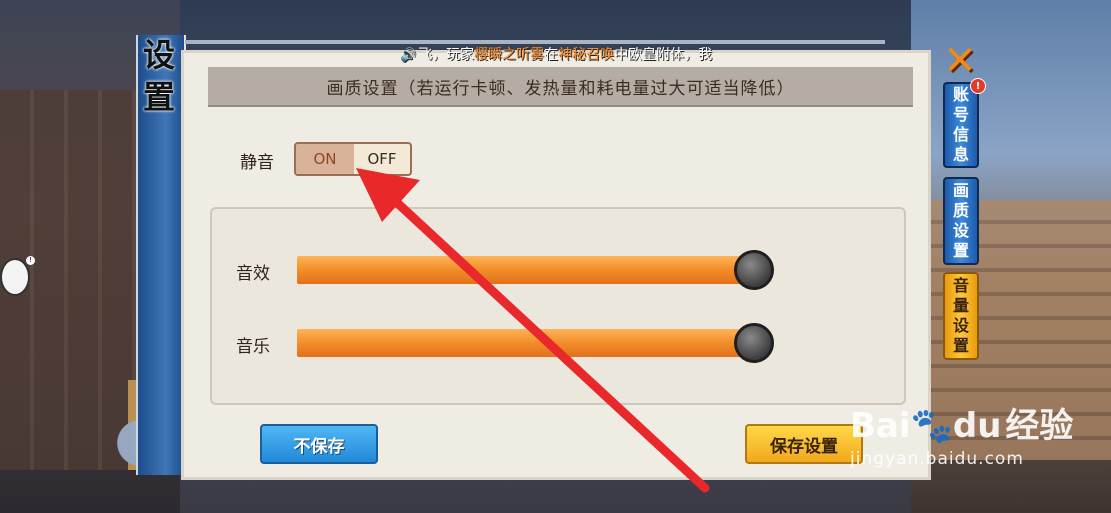 Image resolution: width=1111 pixels, height=513 pixels. I want to click on panda-alert-icon: !, so click(30, 260).